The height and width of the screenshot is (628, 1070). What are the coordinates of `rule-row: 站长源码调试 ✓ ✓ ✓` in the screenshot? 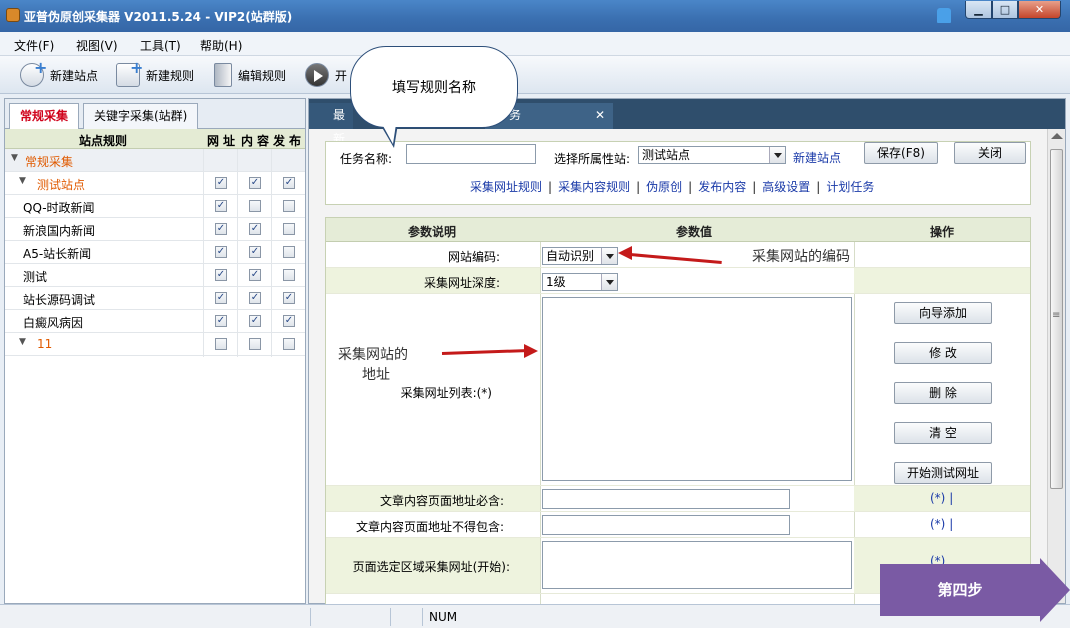 It's located at (155, 298).